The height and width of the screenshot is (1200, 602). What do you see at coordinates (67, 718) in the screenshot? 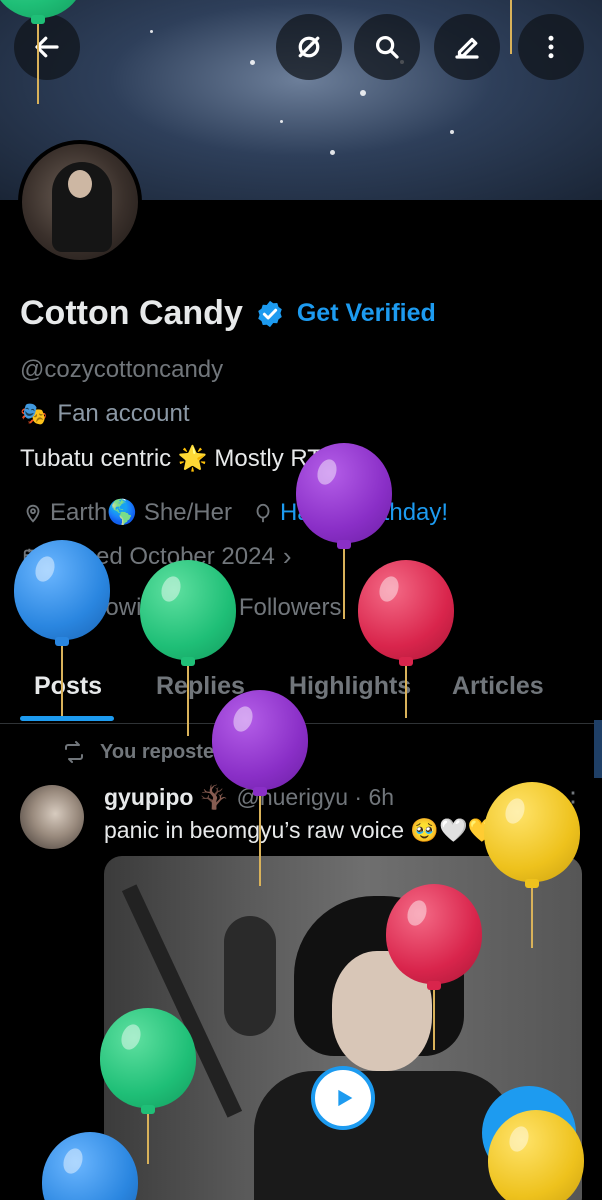
I see `tab-indicator` at bounding box center [67, 718].